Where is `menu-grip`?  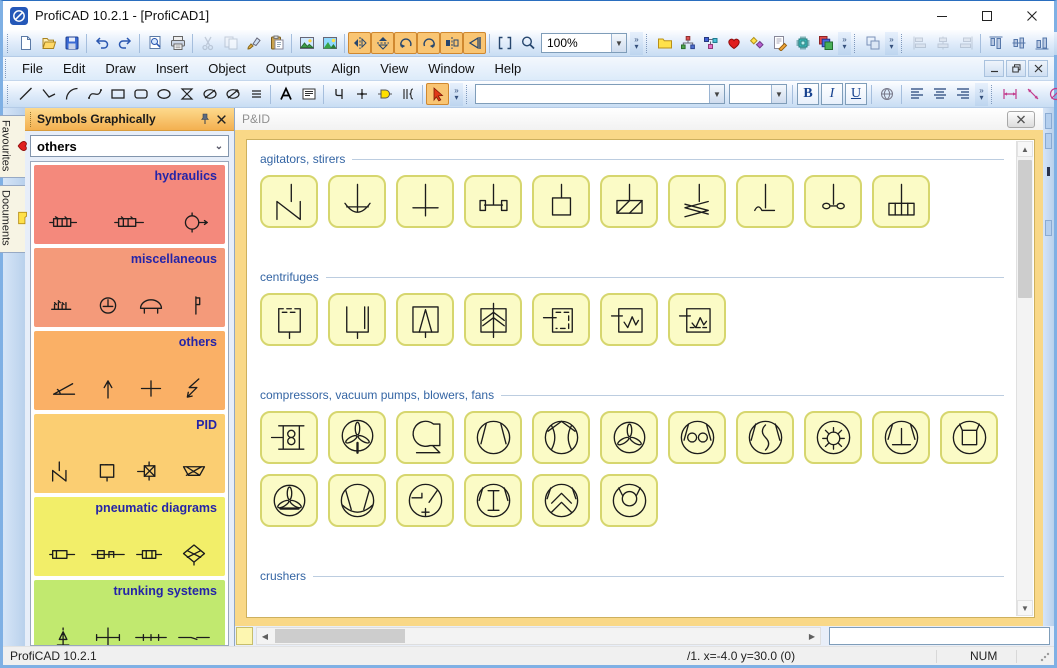 menu-grip is located at coordinates (6, 68).